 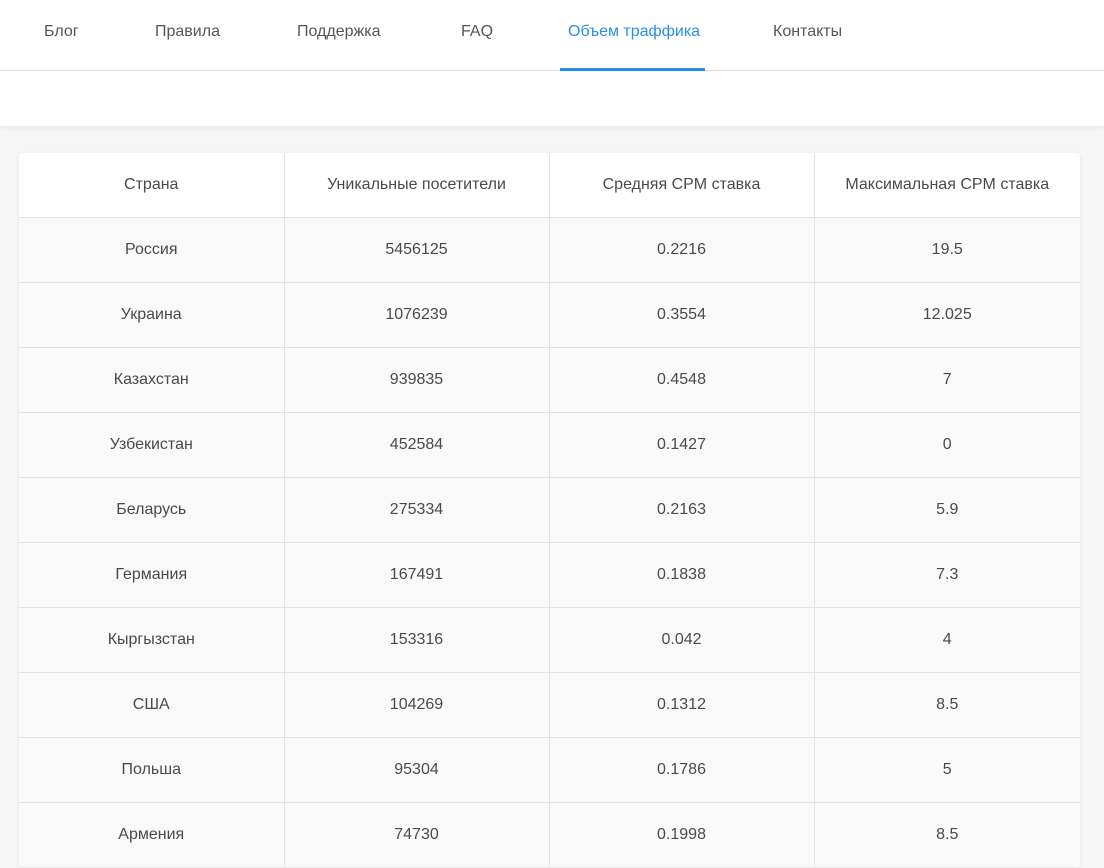 I want to click on table-row: Узбекистан 452584 0.1427 0, so click(x=549, y=445).